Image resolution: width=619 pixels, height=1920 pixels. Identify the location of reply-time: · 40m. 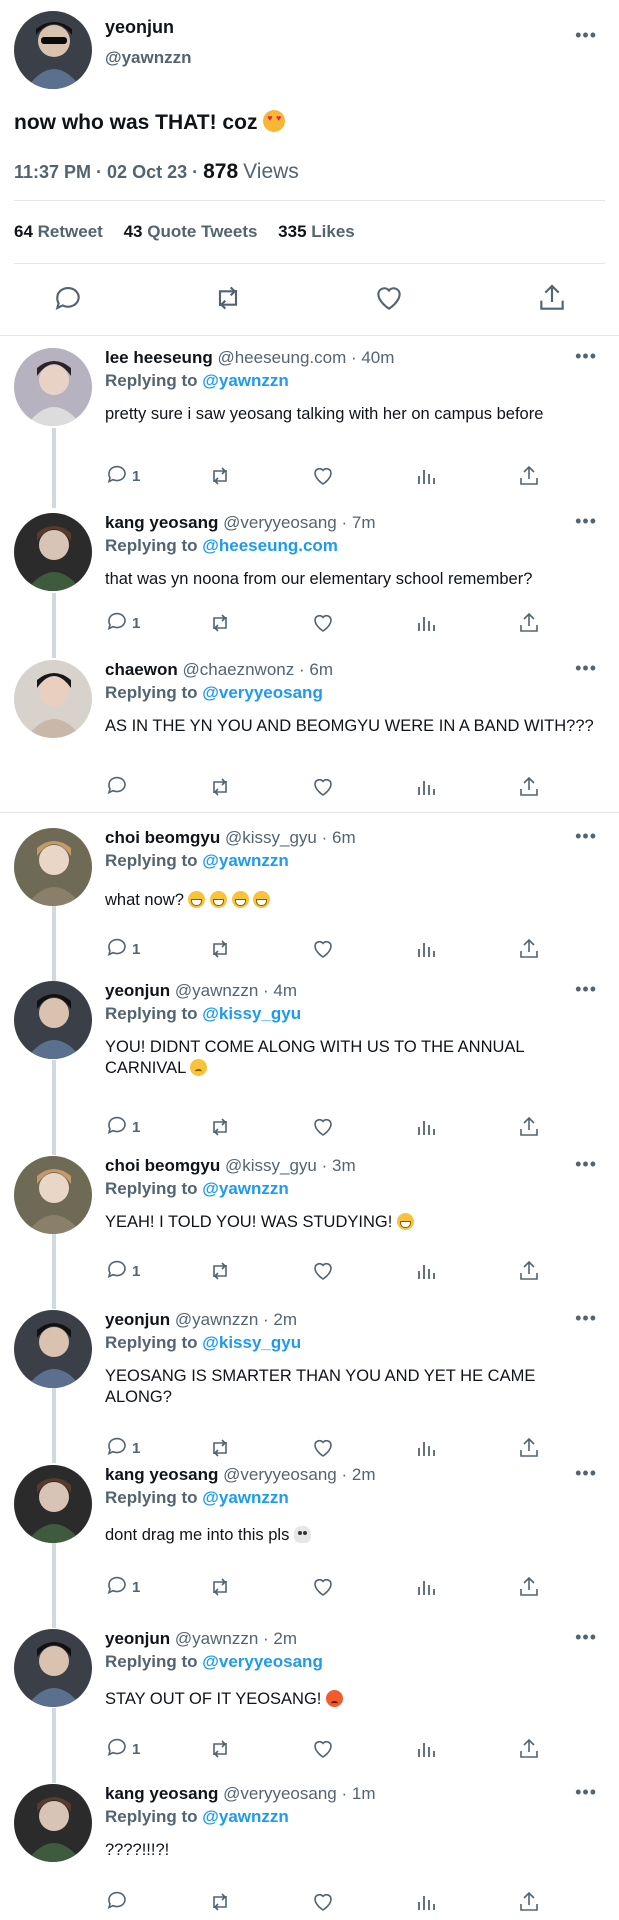
(372, 357).